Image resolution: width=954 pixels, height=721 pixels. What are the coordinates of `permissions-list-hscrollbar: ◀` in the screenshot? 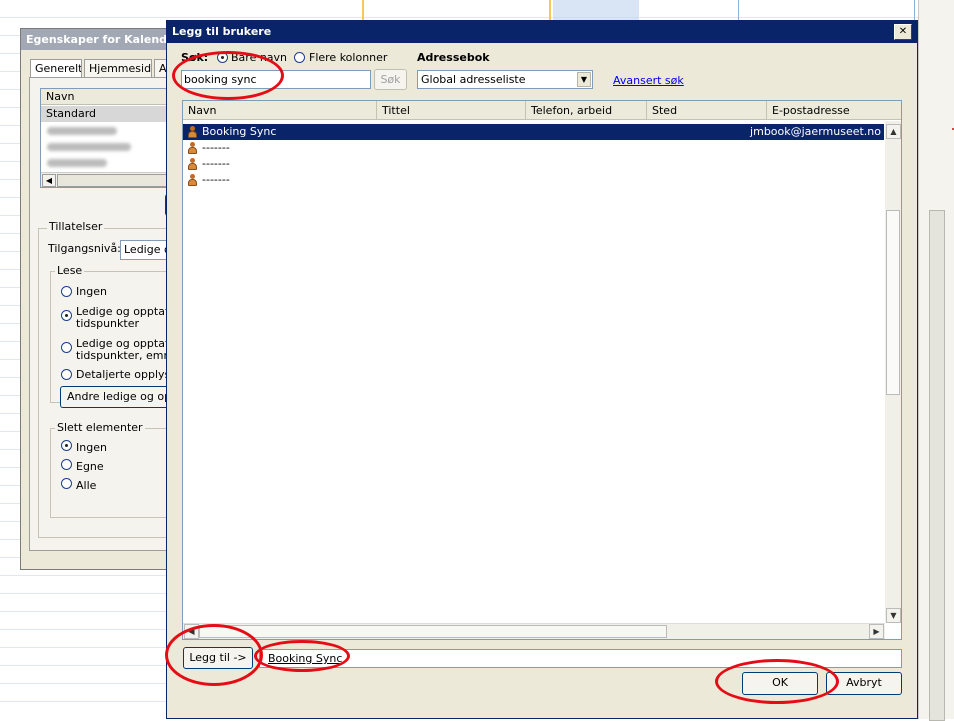 It's located at (106, 179).